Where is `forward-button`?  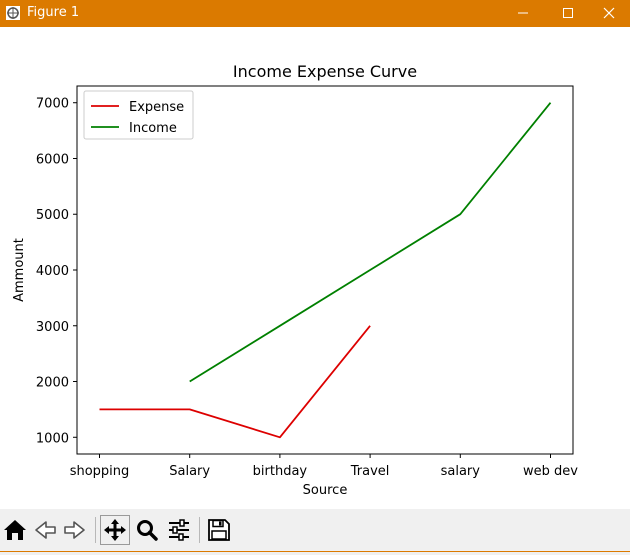
forward-button is located at coordinates (75, 530).